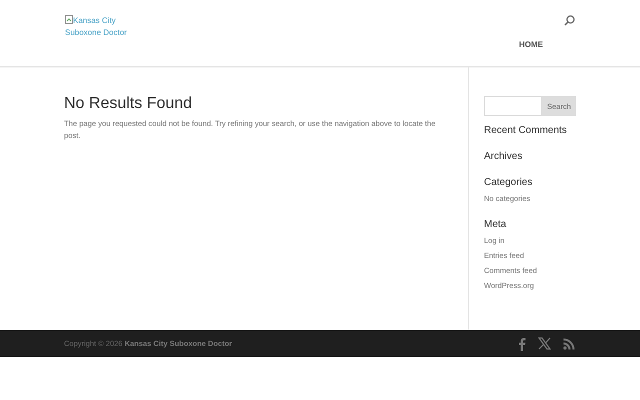 This screenshot has height=400, width=640. What do you see at coordinates (129, 104) in the screenshot?
I see `page-title: No Results Found` at bounding box center [129, 104].